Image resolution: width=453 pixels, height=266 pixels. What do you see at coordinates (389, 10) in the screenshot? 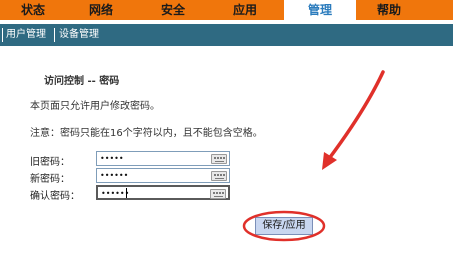
I see `nav-tab-help: 帮助` at bounding box center [389, 10].